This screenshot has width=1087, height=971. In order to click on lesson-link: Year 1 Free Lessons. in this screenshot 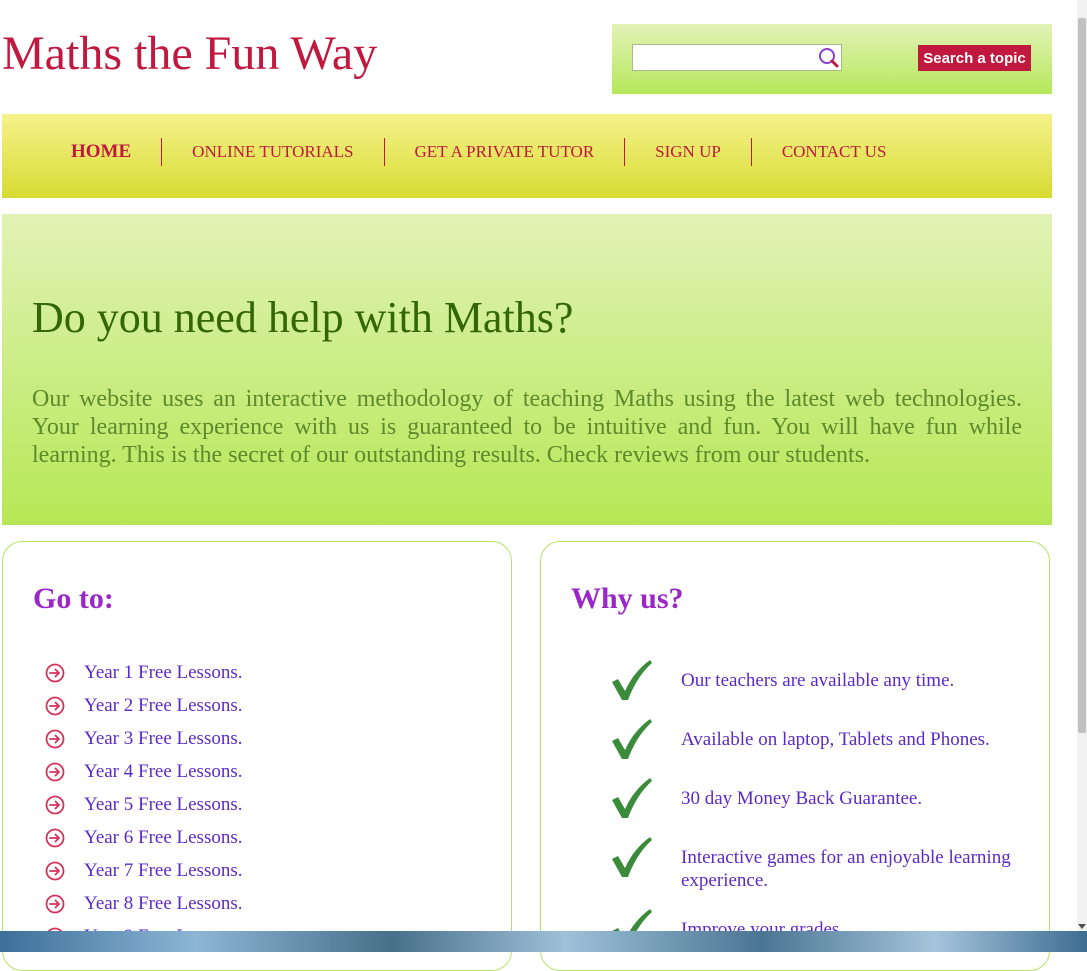, I will do `click(144, 672)`.